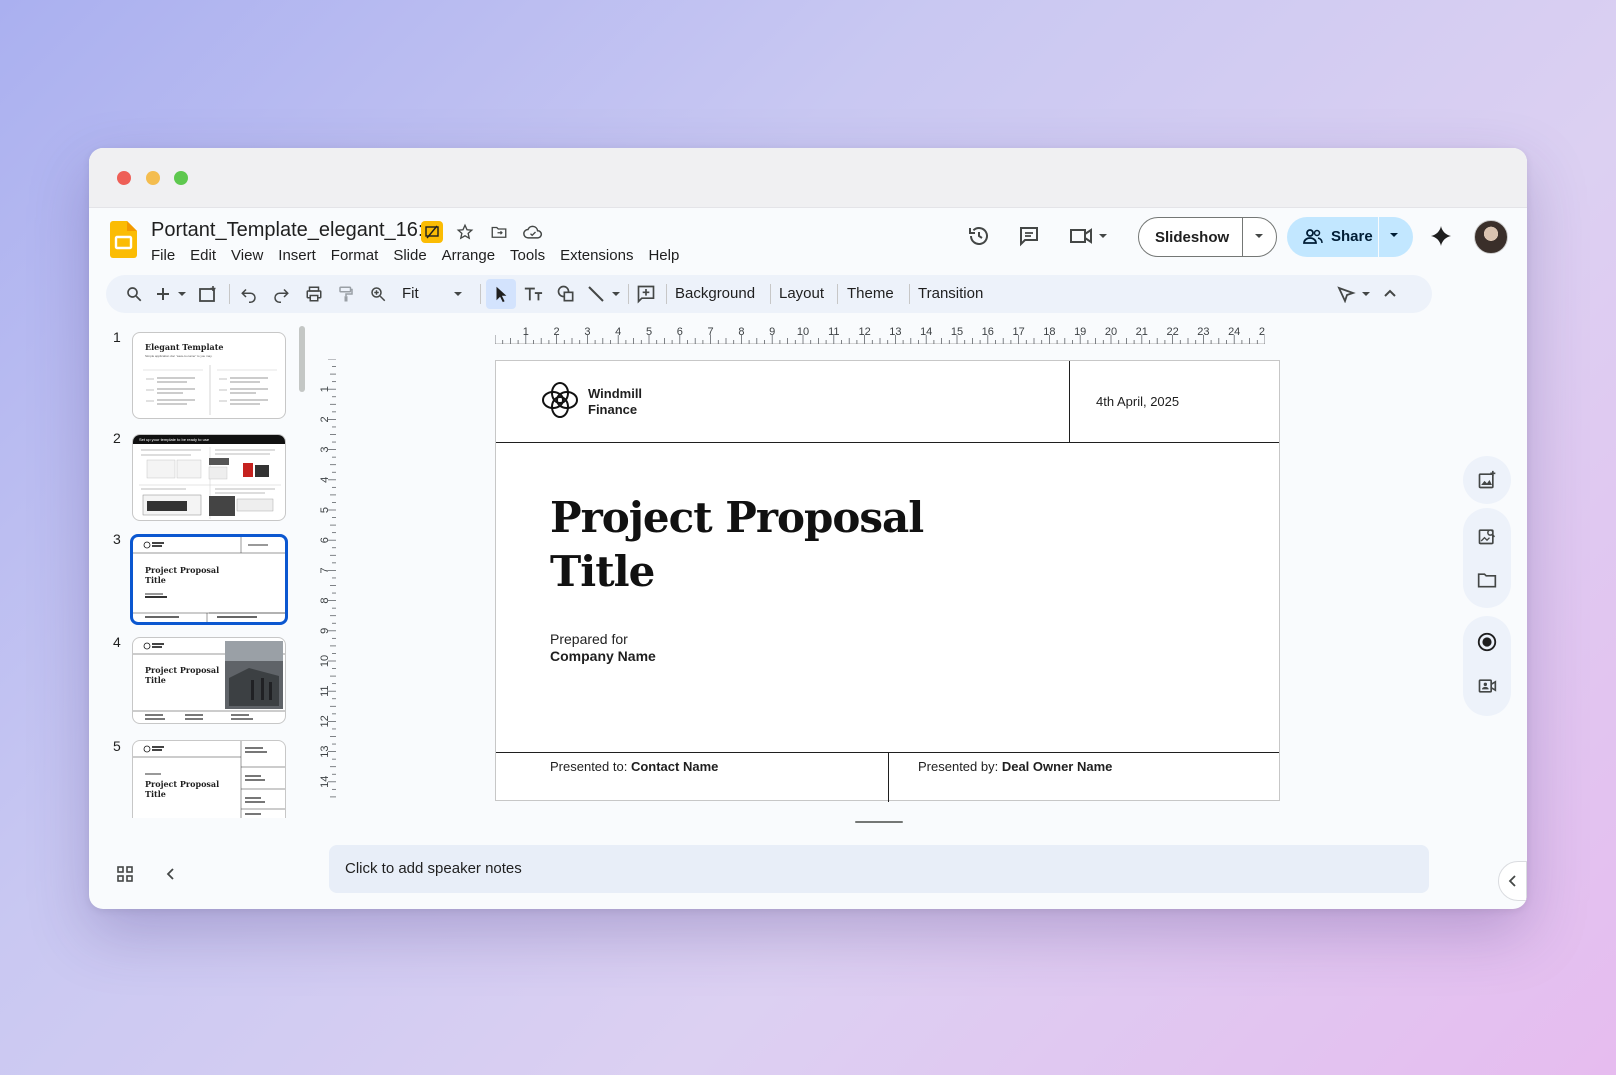 The image size is (1616, 1075). I want to click on minimize-window-button, so click(153, 178).